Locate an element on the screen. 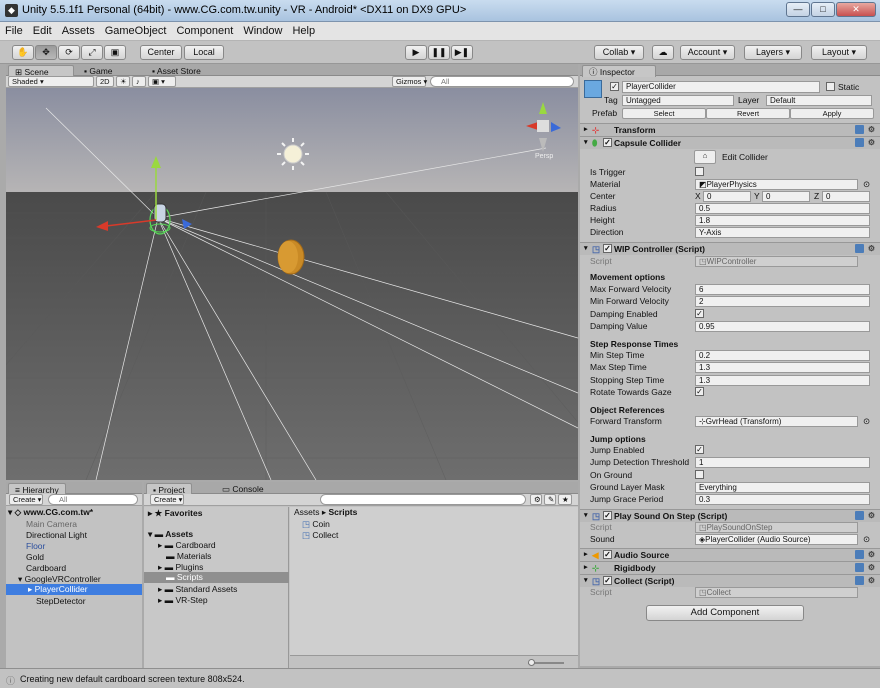  close-button: ✕ is located at coordinates (856, 9).